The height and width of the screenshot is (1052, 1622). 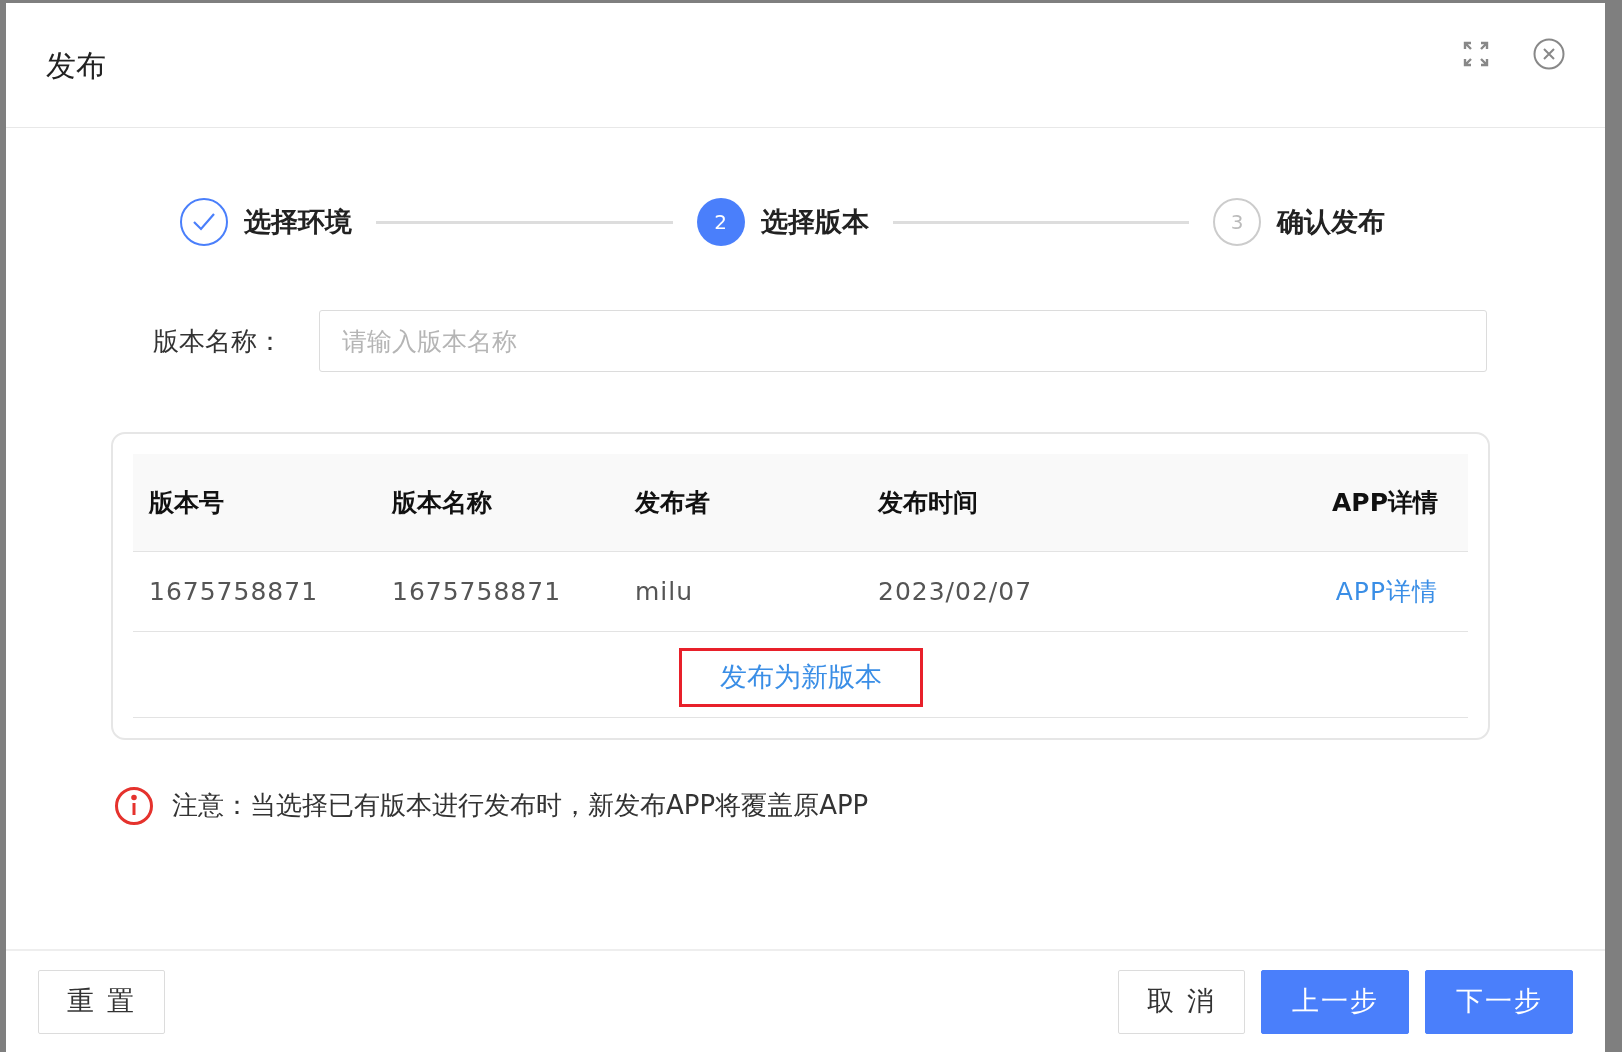 What do you see at coordinates (1386, 591) in the screenshot?
I see `app-details-link: APP详情` at bounding box center [1386, 591].